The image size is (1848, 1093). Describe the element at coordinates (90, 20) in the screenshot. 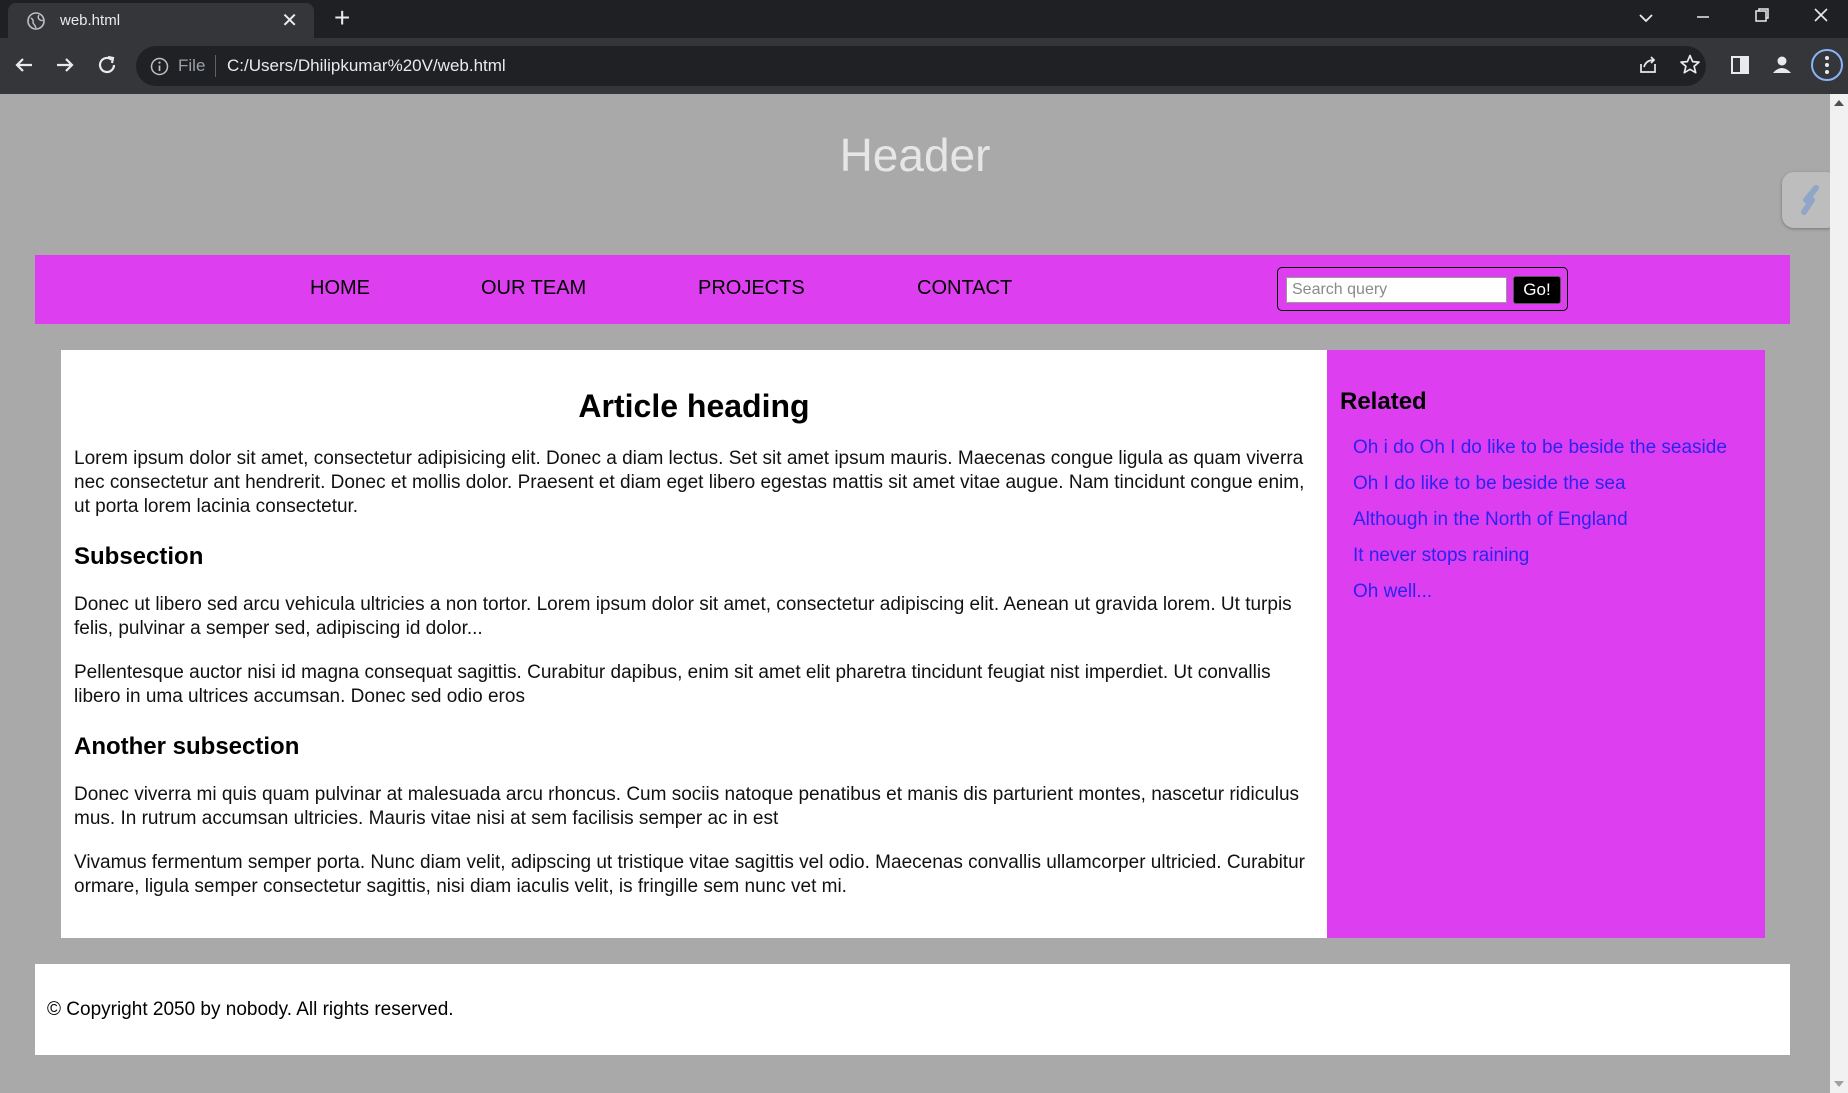

I see `tab-title: web.html` at that location.